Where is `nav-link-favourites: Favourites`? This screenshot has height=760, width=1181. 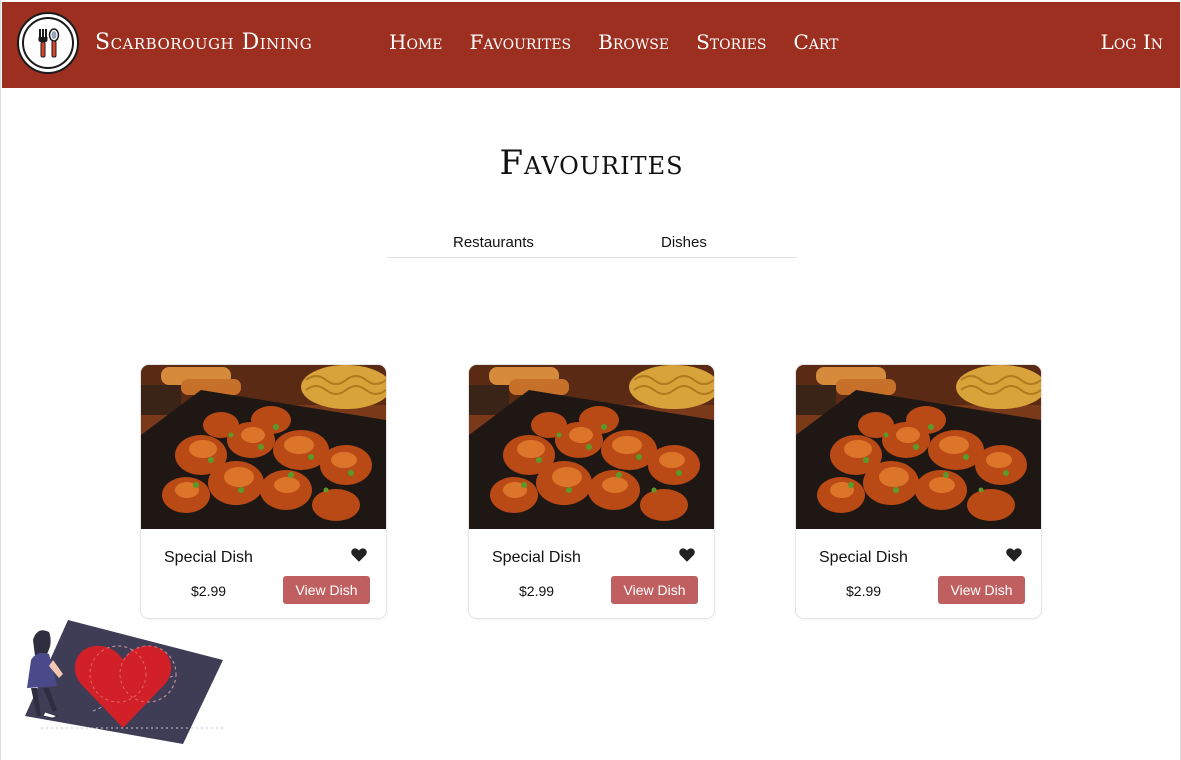 nav-link-favourites: Favourites is located at coordinates (520, 42).